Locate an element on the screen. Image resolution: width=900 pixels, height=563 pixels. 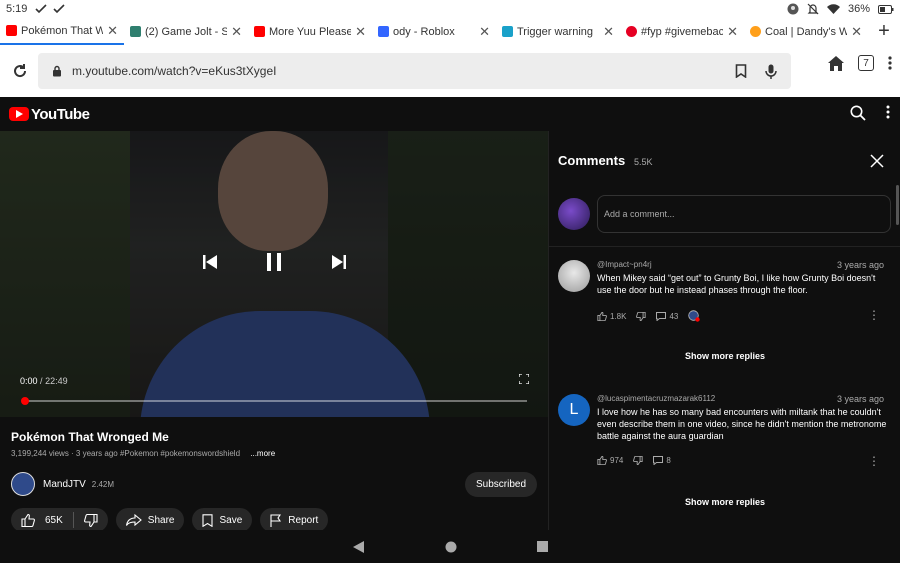
comment-like-count: 974 is located at coordinates (617, 460).